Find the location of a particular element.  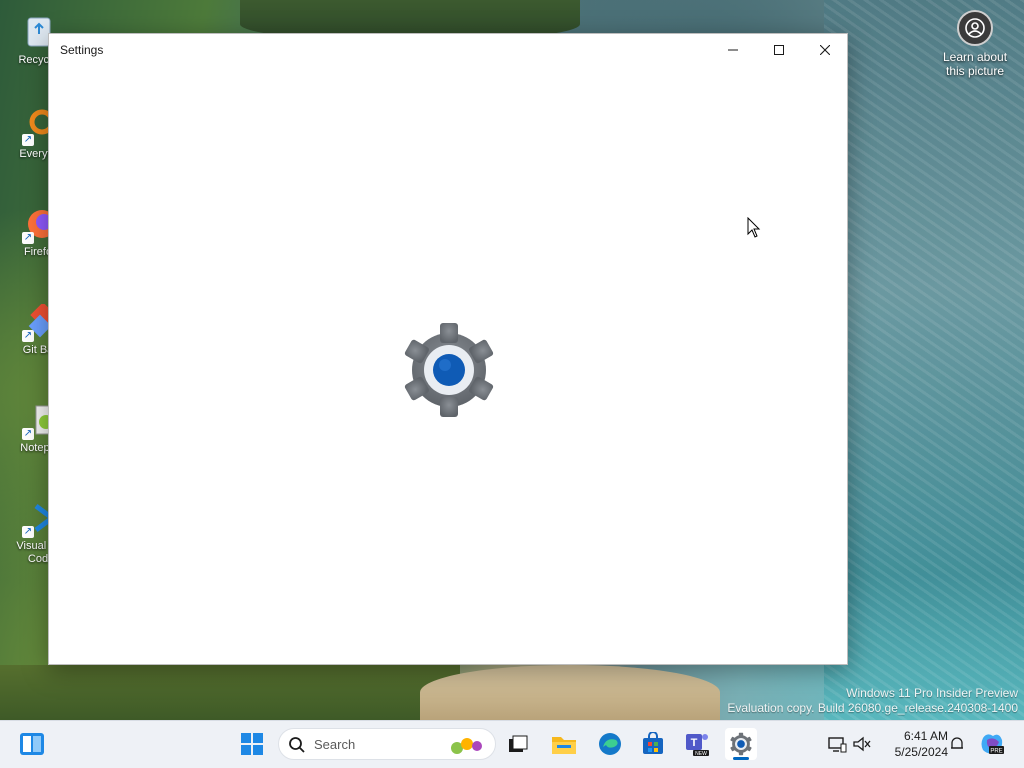

start-icon is located at coordinates (252, 744).